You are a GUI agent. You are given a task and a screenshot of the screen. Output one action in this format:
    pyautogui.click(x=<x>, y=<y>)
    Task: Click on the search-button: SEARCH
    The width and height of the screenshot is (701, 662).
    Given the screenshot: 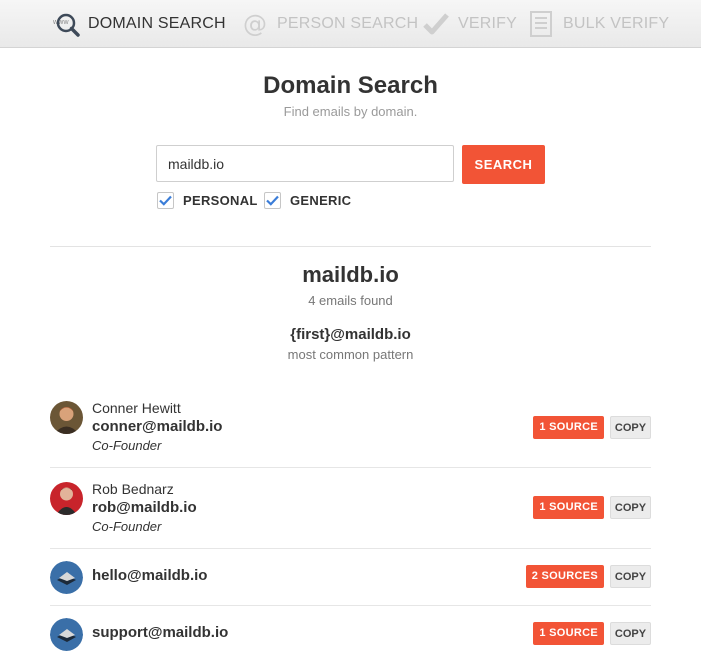 What is the action you would take?
    pyautogui.click(x=503, y=164)
    